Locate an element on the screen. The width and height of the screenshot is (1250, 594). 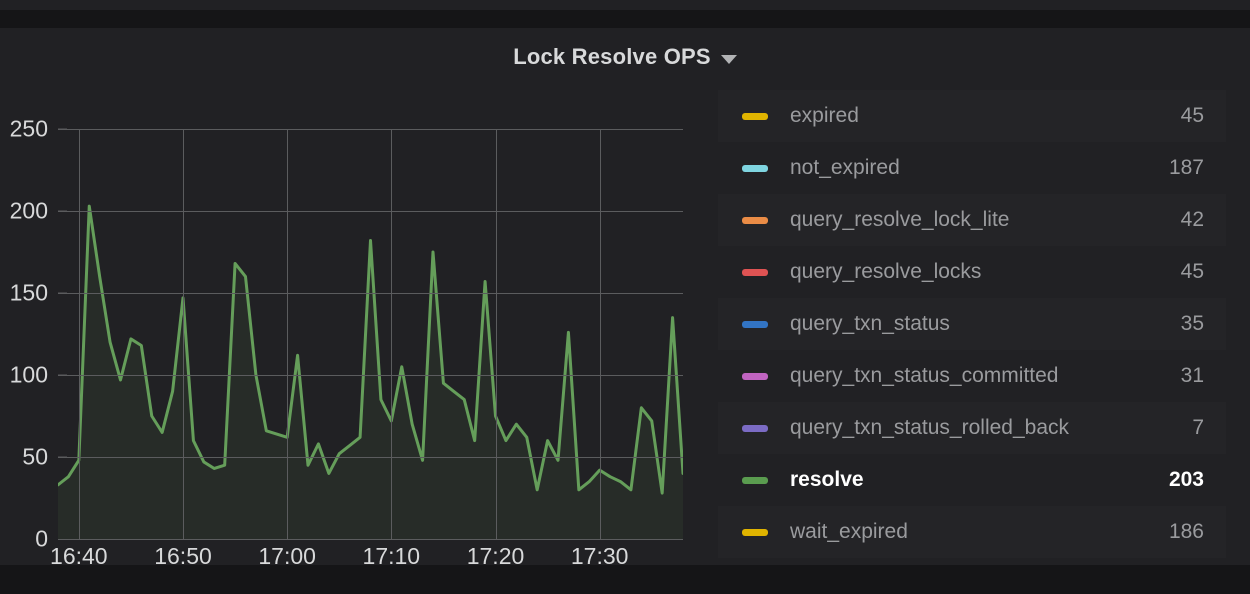
legend-item-label: not_expired is located at coordinates (845, 167).